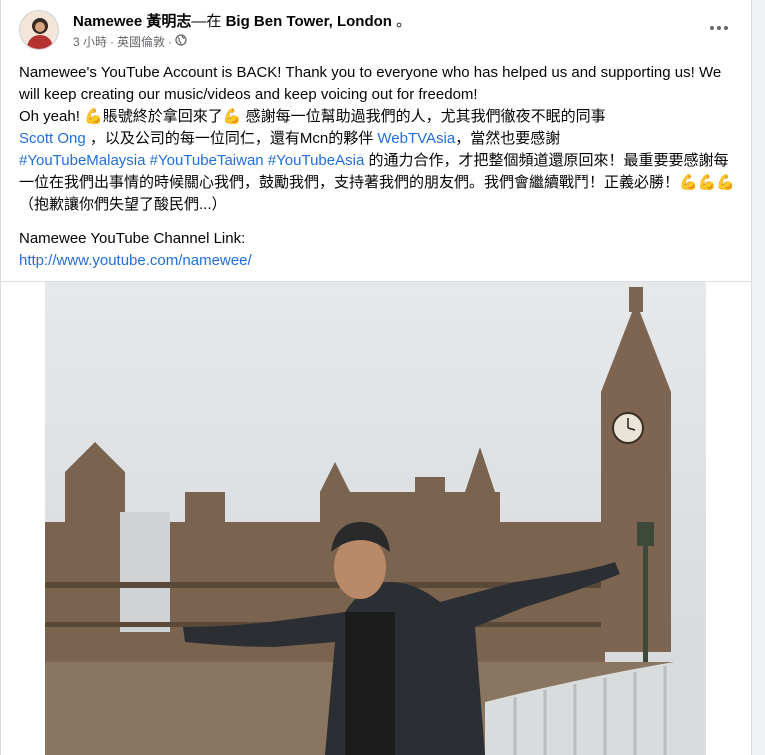  I want to click on link-label: Namewee YouTube Channel Link:, so click(132, 238).